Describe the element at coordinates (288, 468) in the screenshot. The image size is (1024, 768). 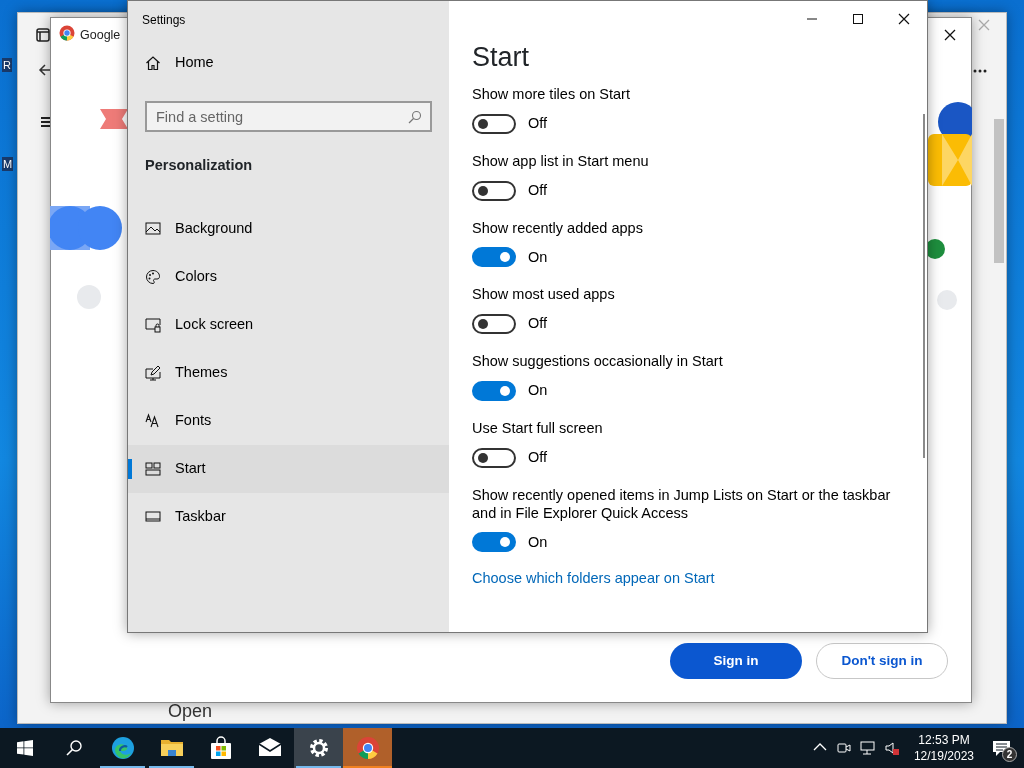
I see `nav-item: Start` at that location.